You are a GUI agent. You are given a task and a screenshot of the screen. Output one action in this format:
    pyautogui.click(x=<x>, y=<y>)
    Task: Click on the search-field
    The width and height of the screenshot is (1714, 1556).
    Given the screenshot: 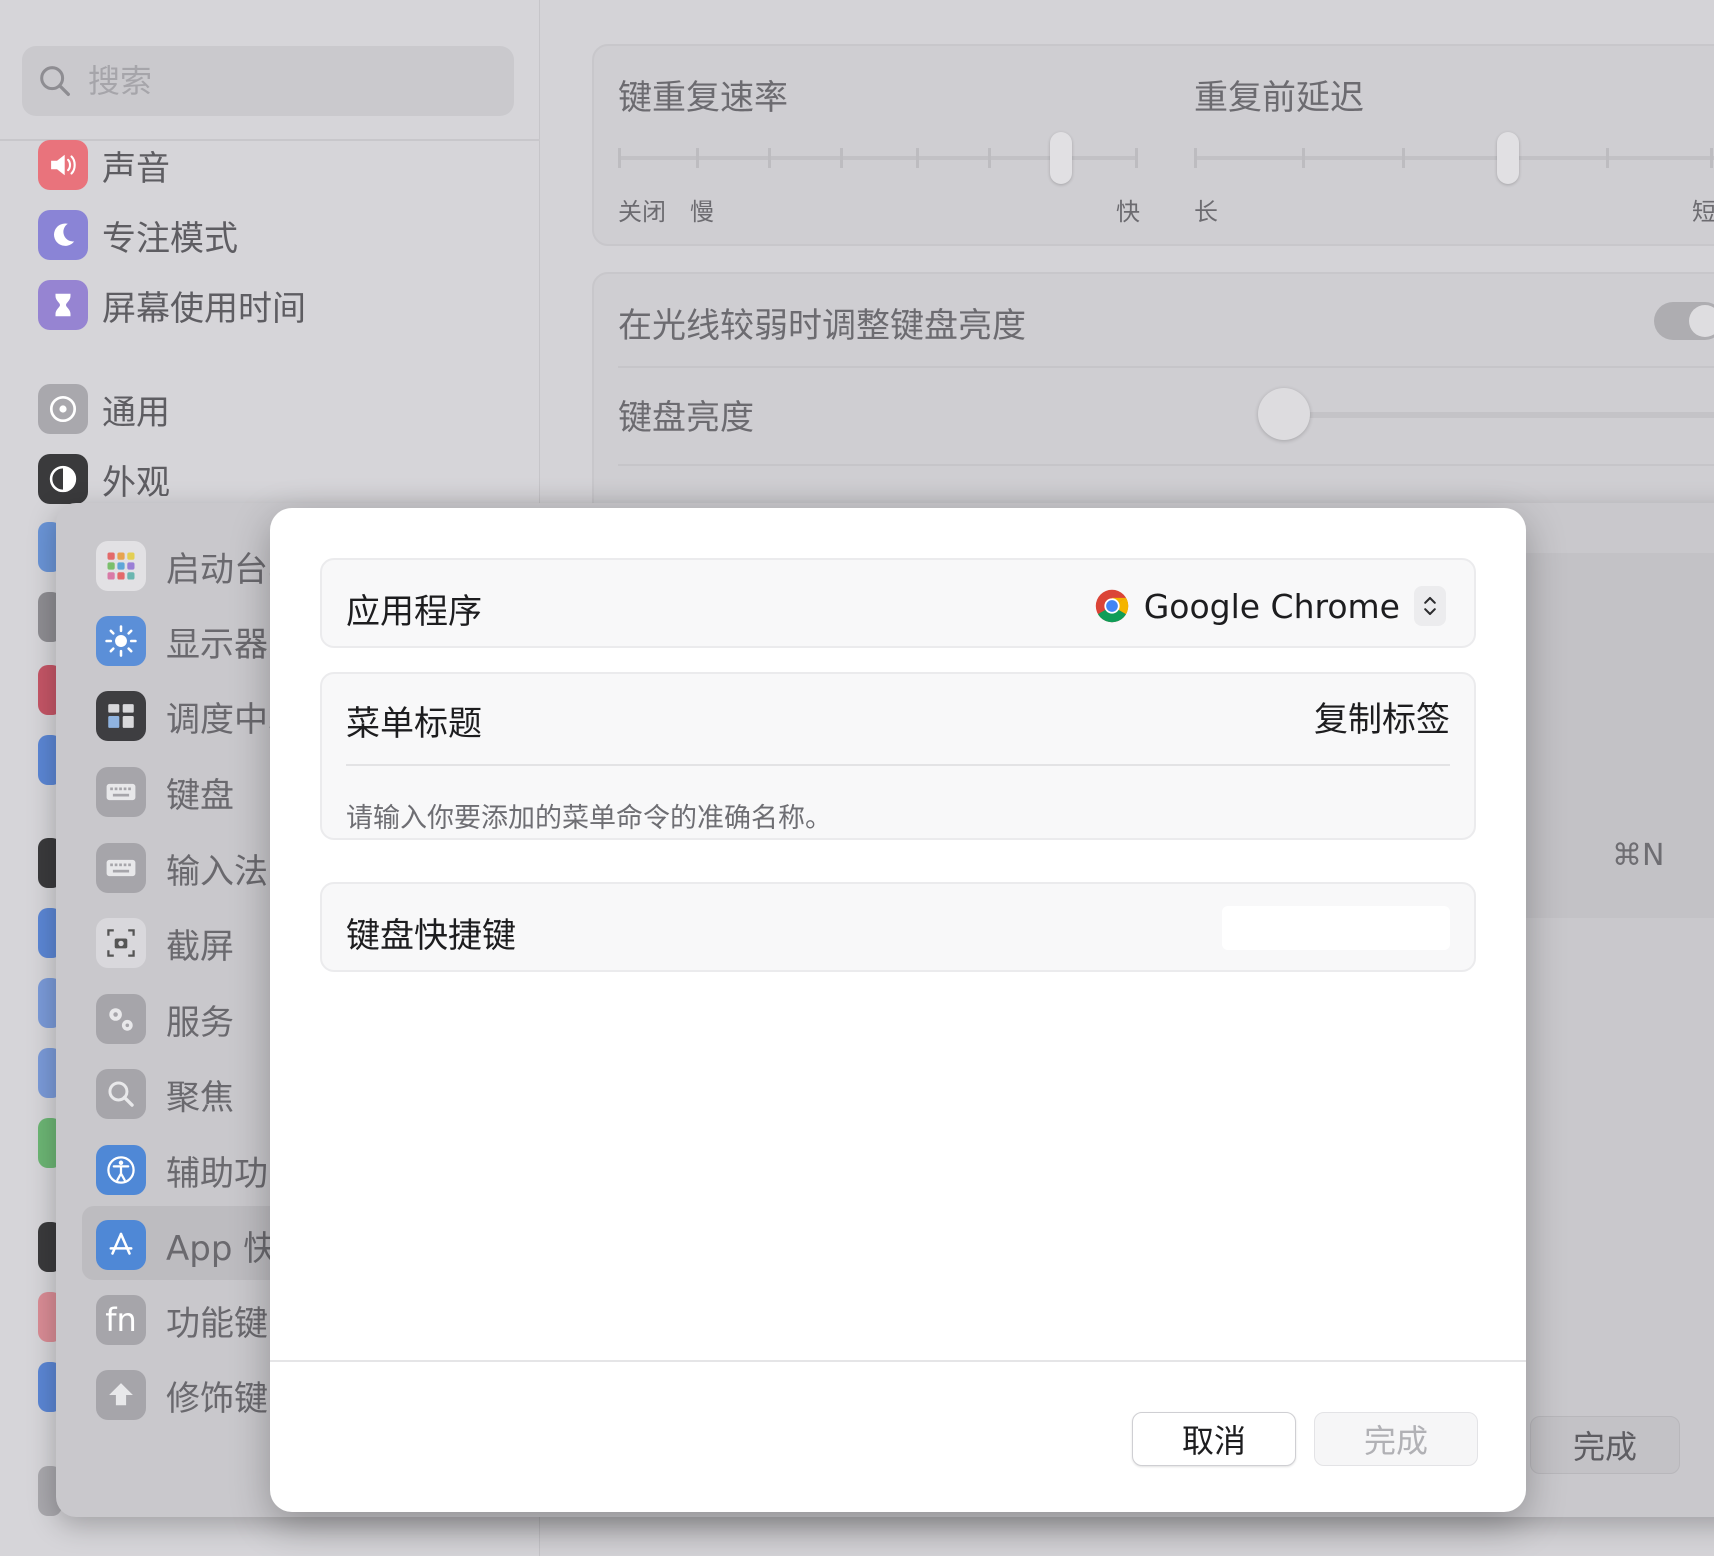 What is the action you would take?
    pyautogui.click(x=268, y=81)
    